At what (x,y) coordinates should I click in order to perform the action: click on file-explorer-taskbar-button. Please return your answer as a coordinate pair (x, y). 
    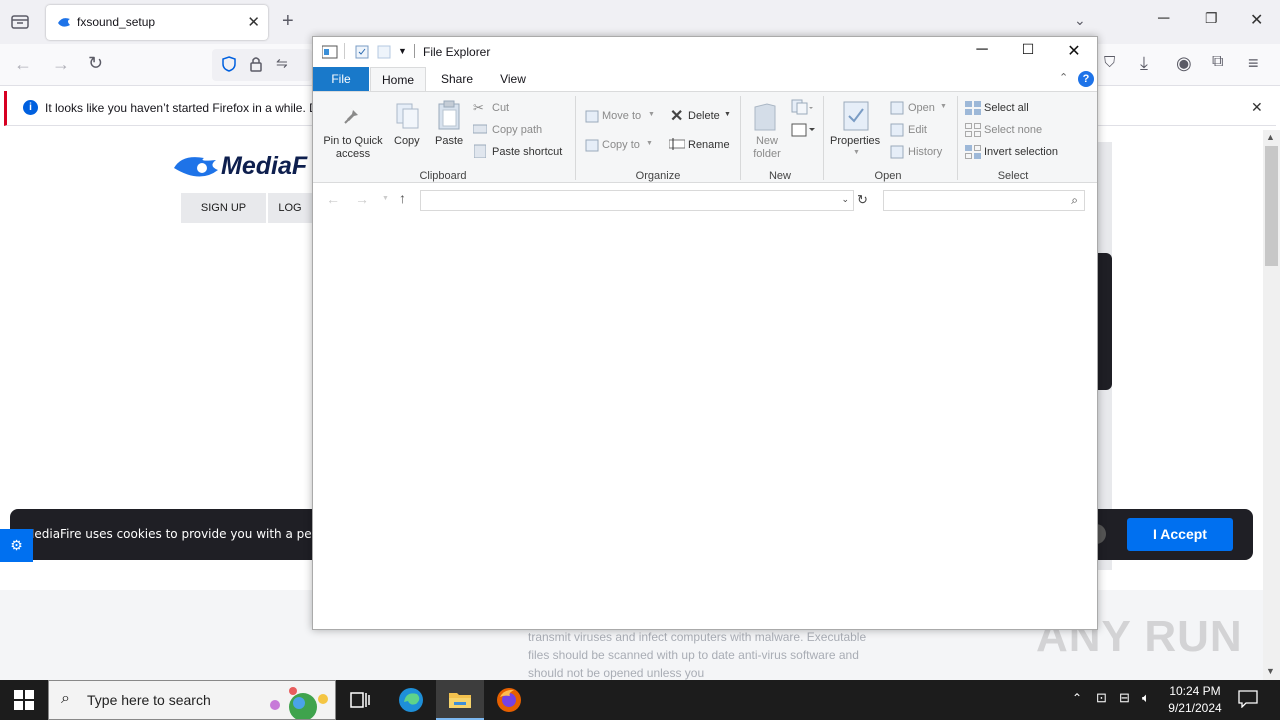
    Looking at the image, I should click on (460, 700).